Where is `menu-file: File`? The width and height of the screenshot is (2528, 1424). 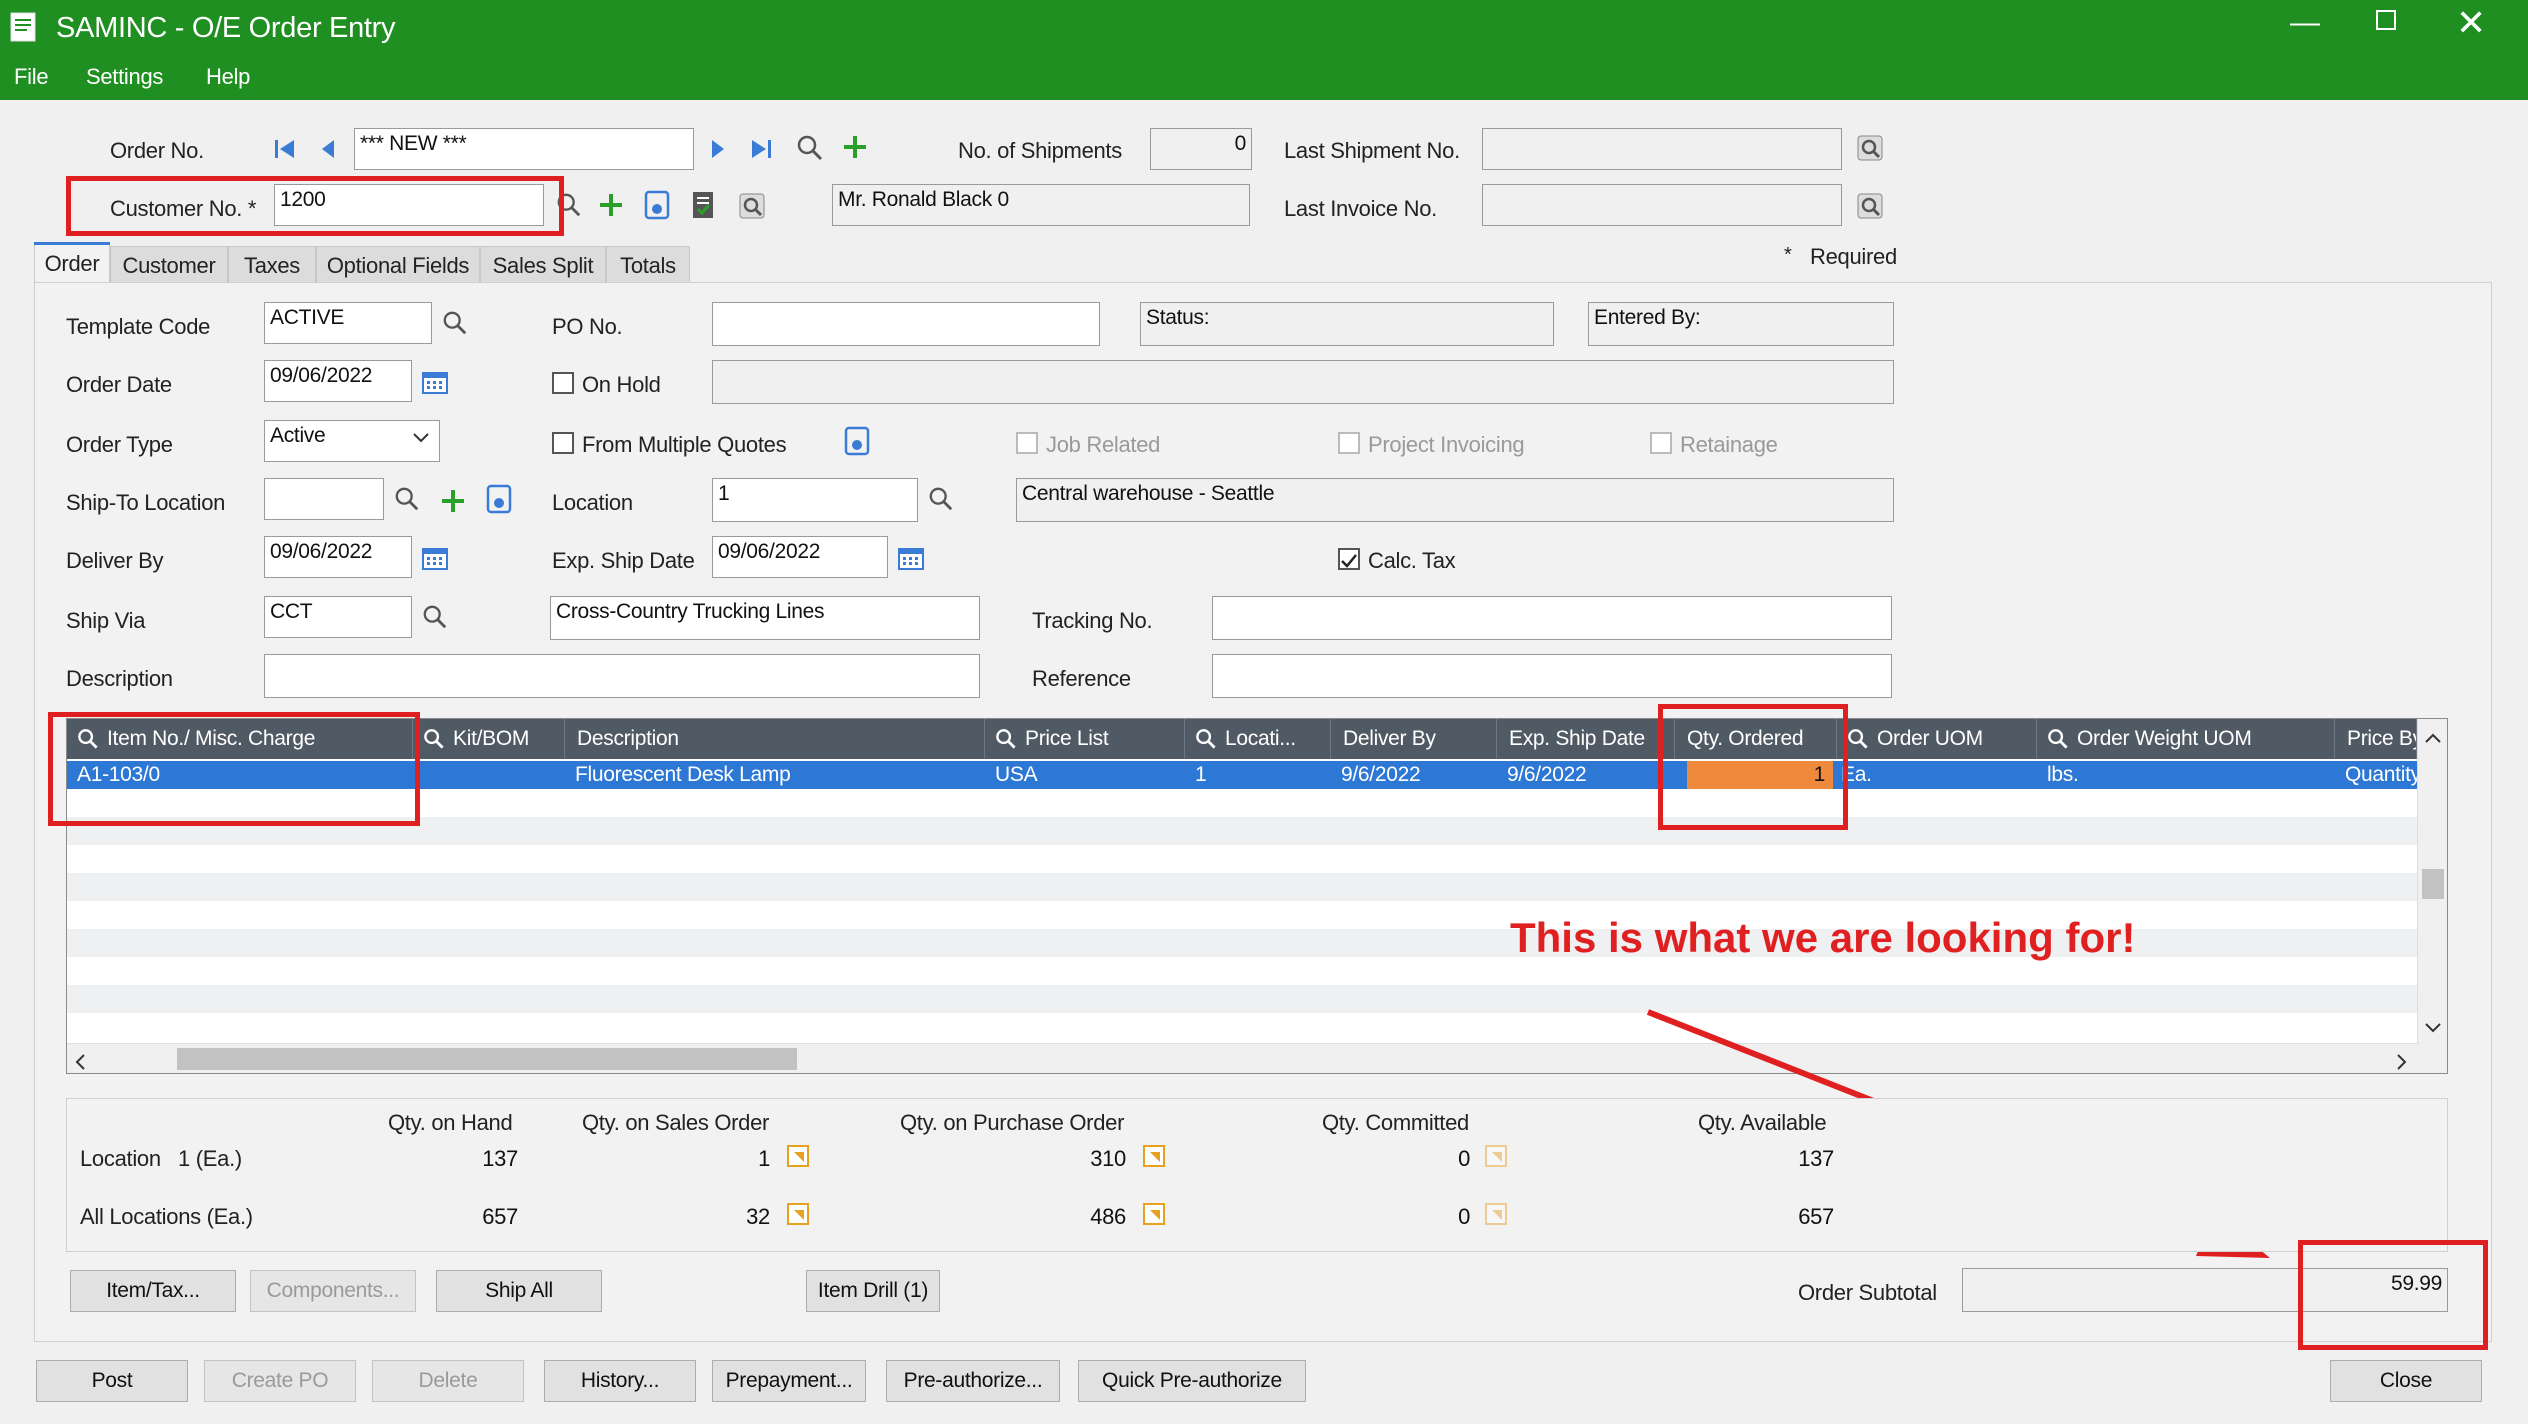
menu-file: File is located at coordinates (31, 77).